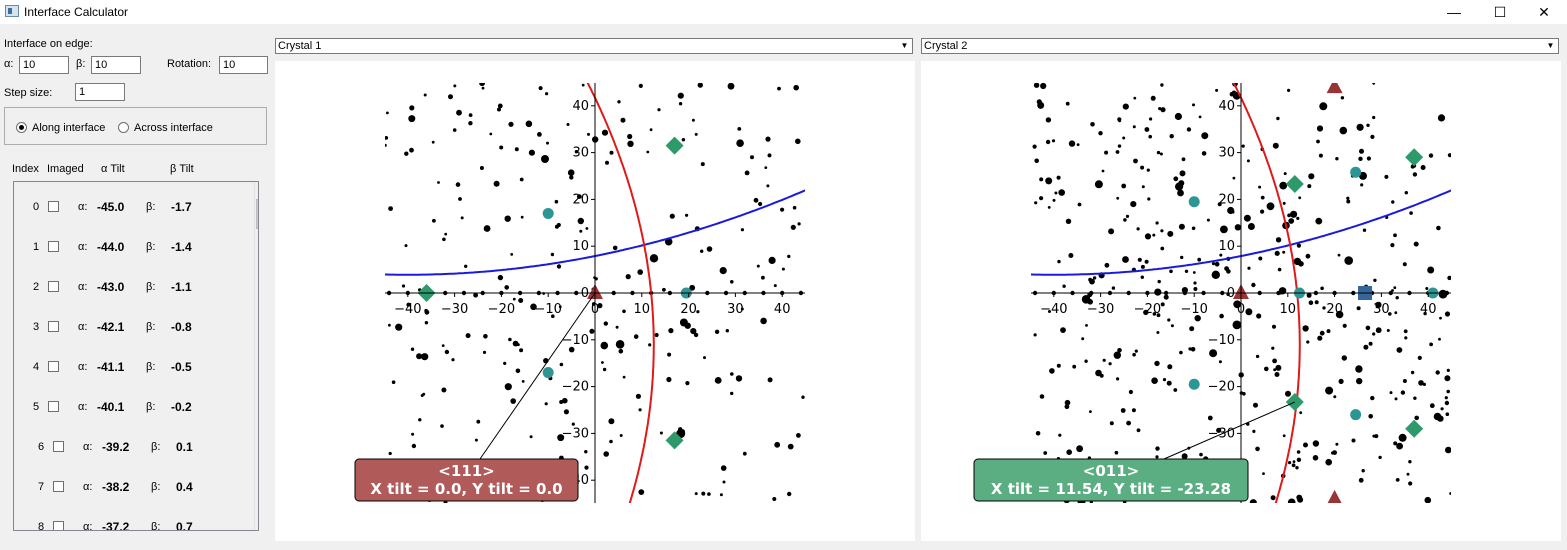 The height and width of the screenshot is (550, 1567). Describe the element at coordinates (181, 247) in the screenshot. I see `beta-tilt-value: -1.4` at that location.